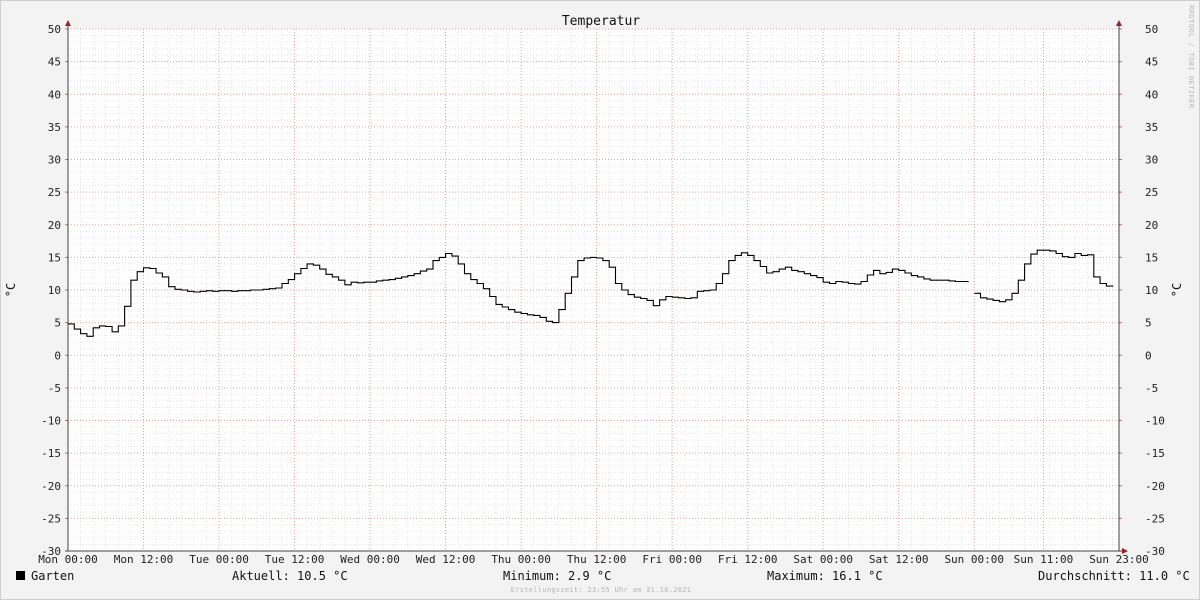 The image size is (1200, 600). What do you see at coordinates (1119, 23) in the screenshot?
I see `y-axis-arrow-right` at bounding box center [1119, 23].